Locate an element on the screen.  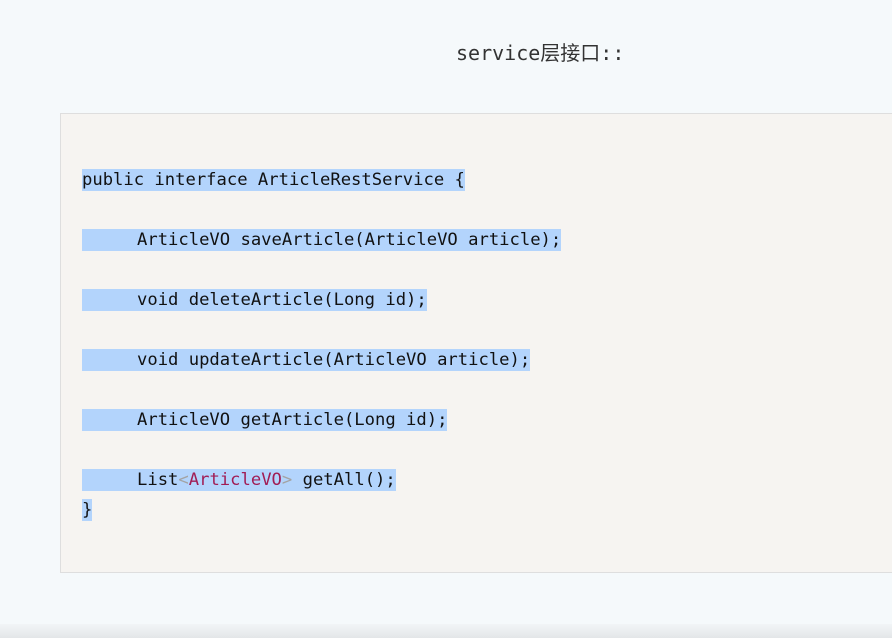
code-text-get-all: getAll(); is located at coordinates (344, 480).